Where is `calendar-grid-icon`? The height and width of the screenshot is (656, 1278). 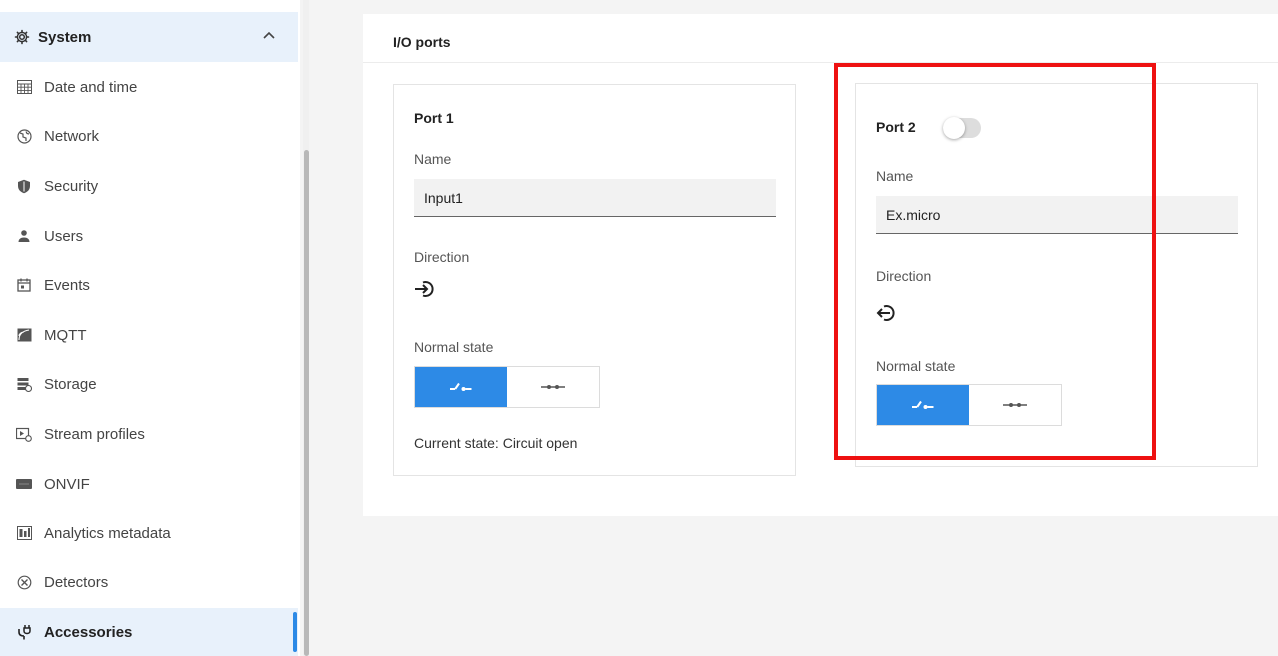
calendar-grid-icon is located at coordinates (24, 87).